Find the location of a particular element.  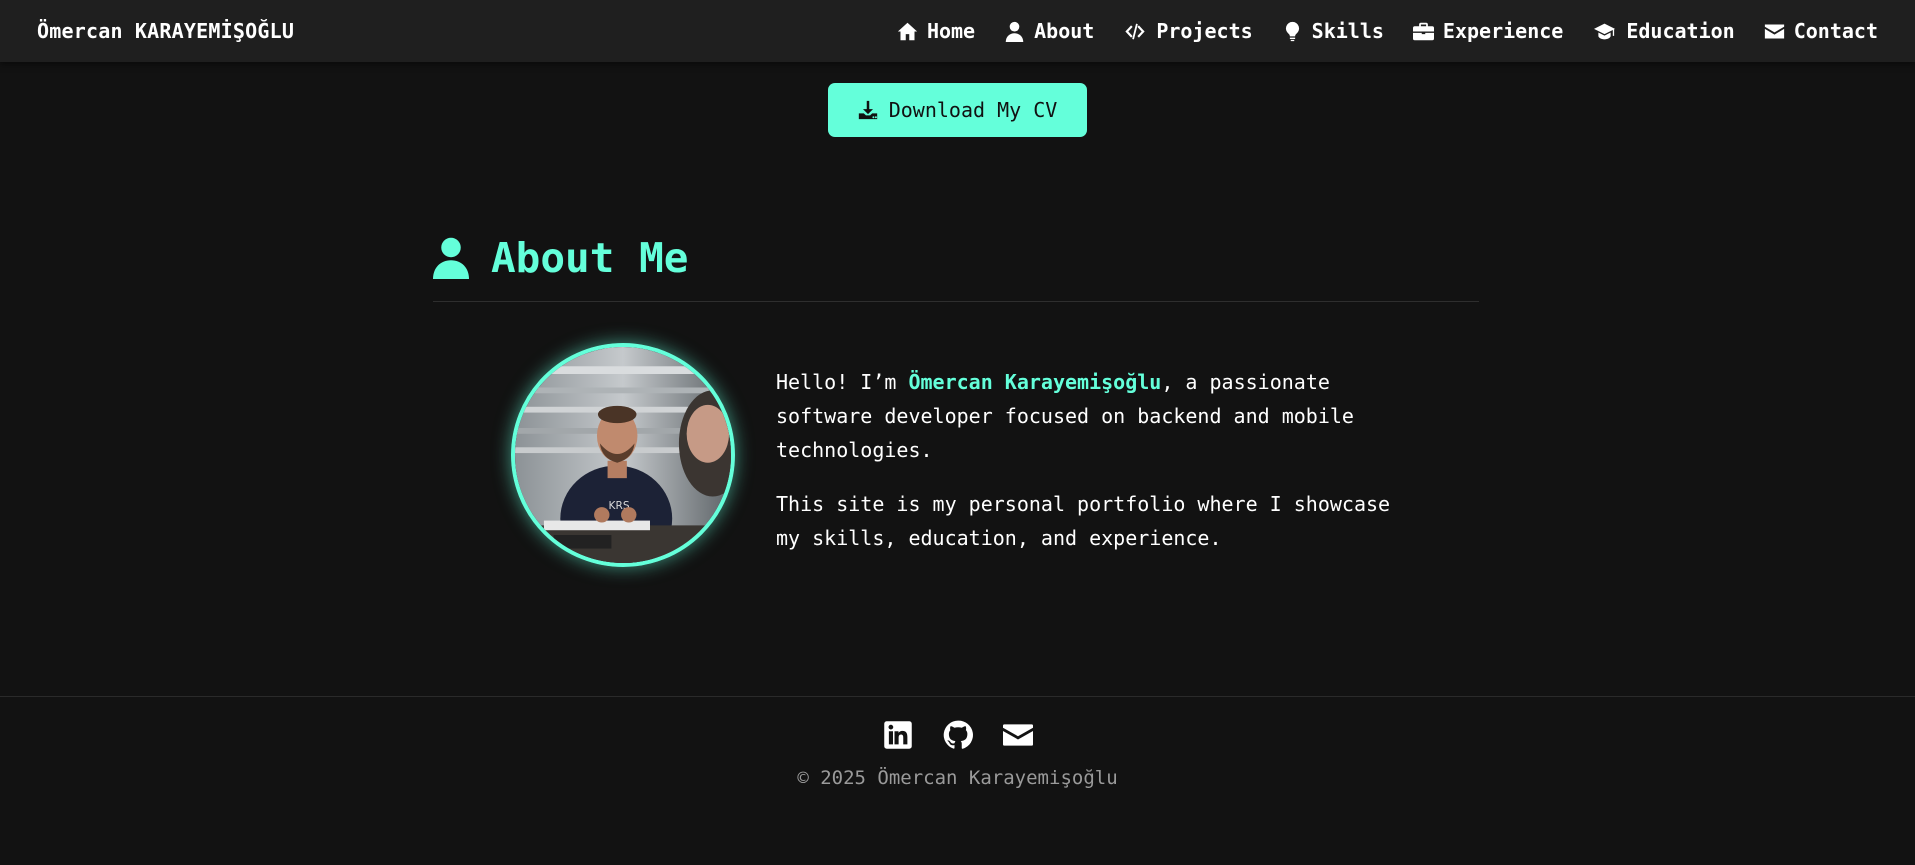

nav-item-label: Projects is located at coordinates (1204, 31).